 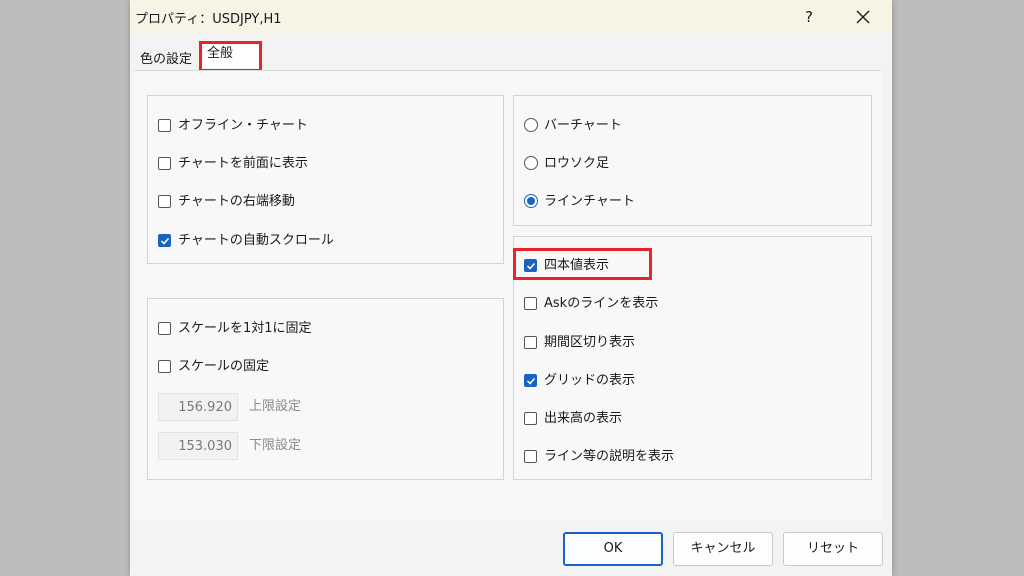 I want to click on dialog-footer, so click(x=511, y=548).